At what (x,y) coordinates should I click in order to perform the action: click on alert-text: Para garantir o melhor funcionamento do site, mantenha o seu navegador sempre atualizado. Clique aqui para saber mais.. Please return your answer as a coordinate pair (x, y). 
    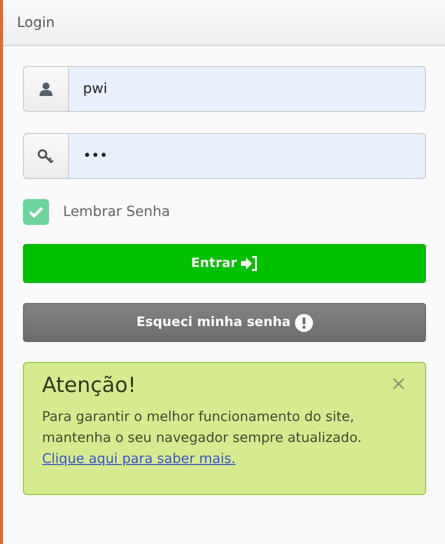
    Looking at the image, I should click on (202, 438).